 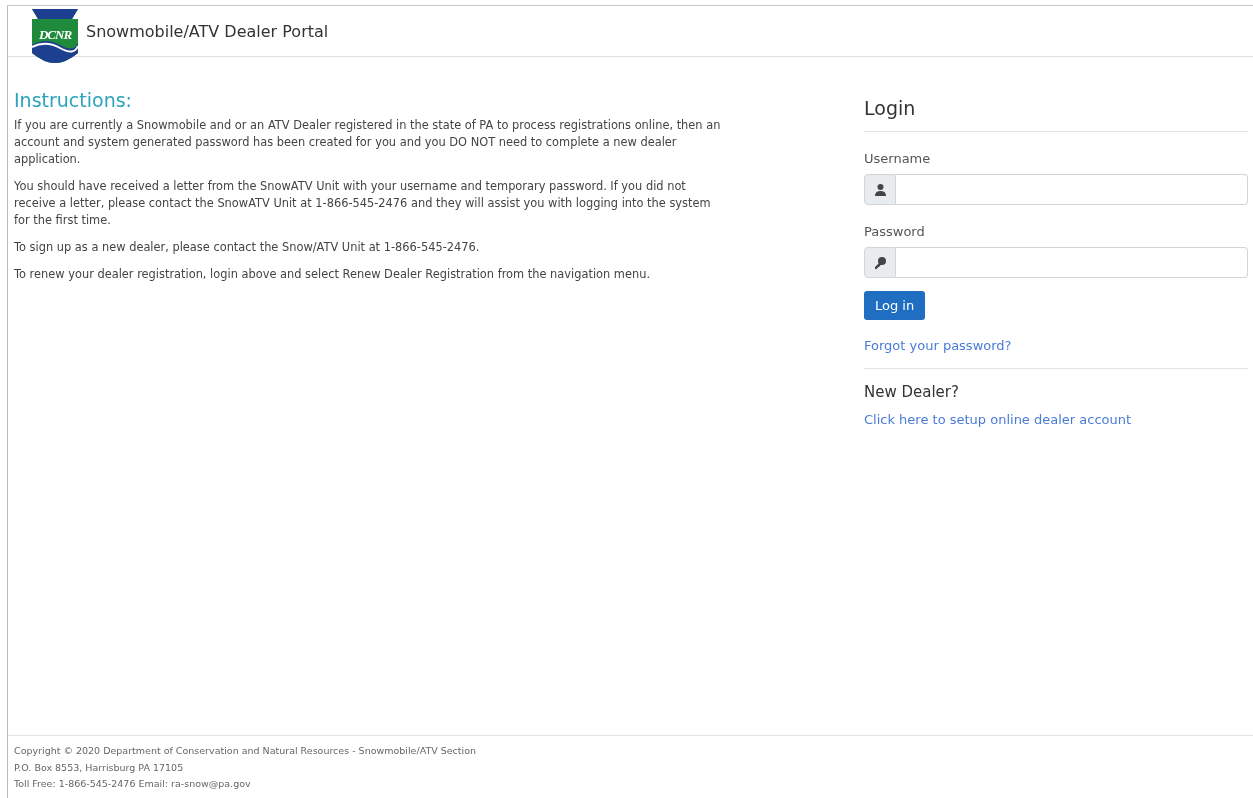 I want to click on login-button: Log in, so click(x=895, y=305).